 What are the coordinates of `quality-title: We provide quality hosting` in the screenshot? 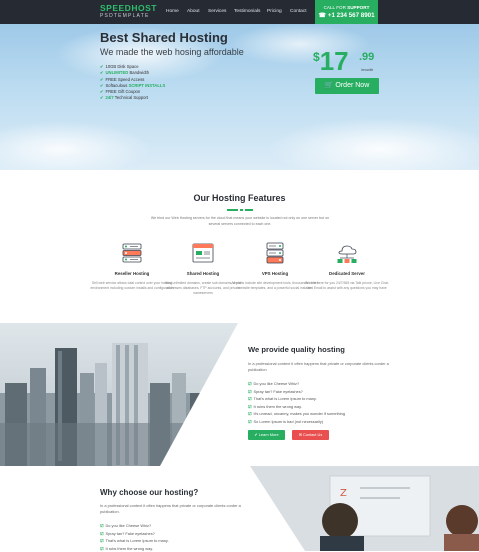 It's located at (296, 349).